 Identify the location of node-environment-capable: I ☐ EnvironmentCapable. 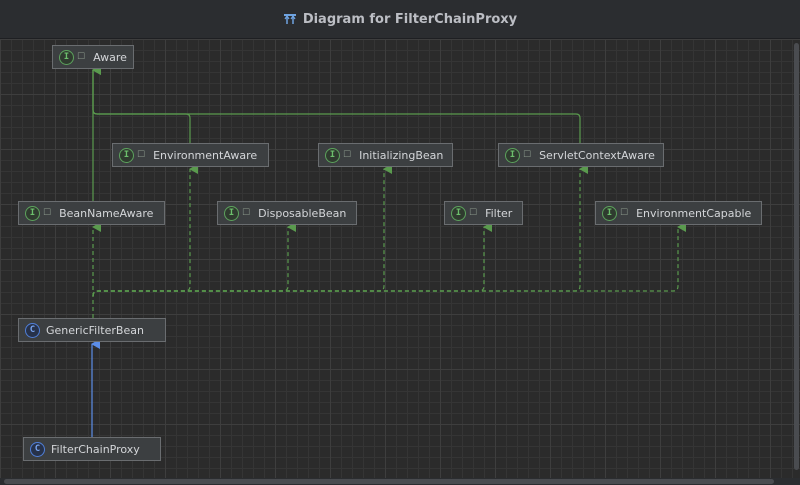
(678, 213).